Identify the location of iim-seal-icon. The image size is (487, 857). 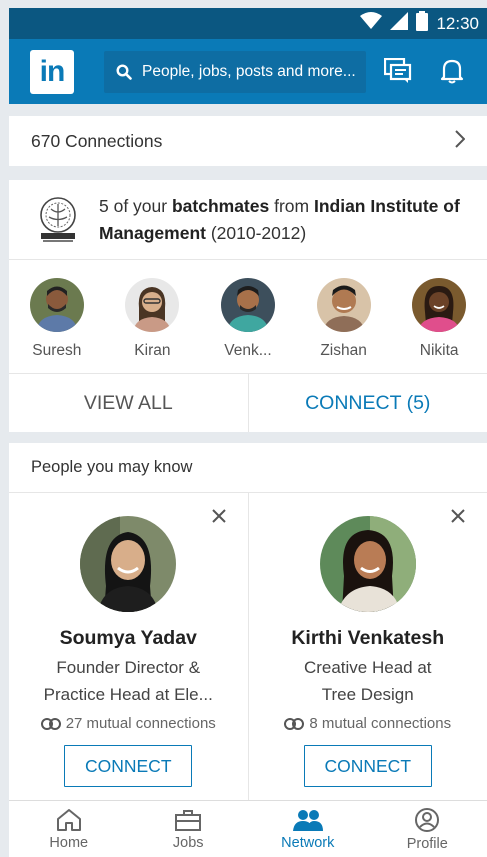
(58, 219).